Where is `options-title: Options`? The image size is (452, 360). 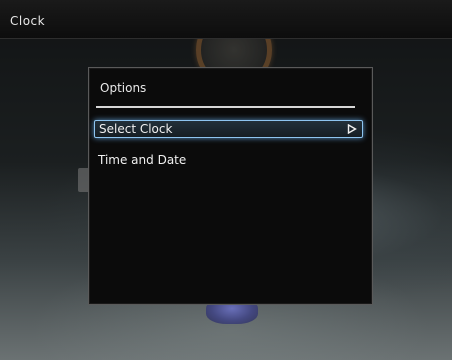 options-title: Options is located at coordinates (123, 88).